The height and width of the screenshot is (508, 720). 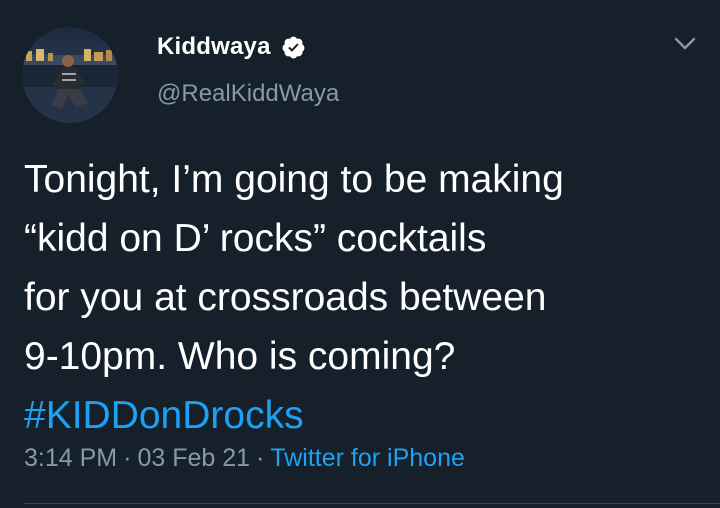 What do you see at coordinates (255, 238) in the screenshot?
I see `tweet-text-line: “kidd on D’ rocks” cocktails` at bounding box center [255, 238].